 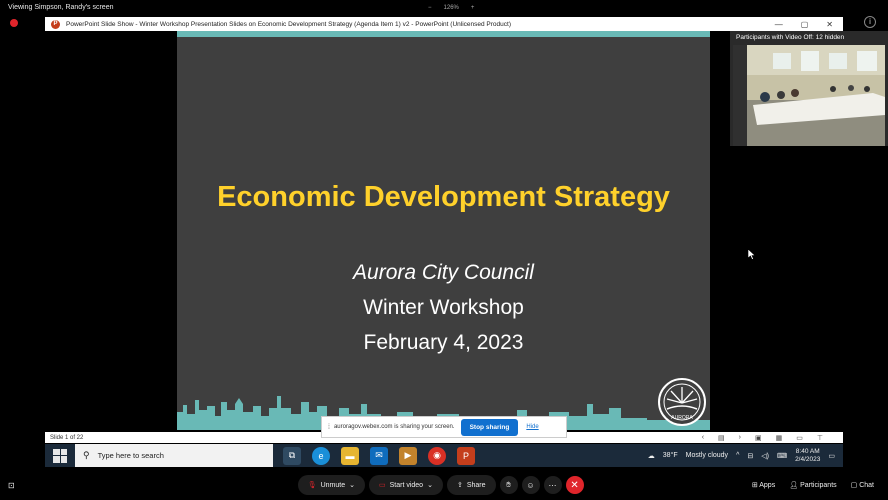 I want to click on participants-video-off-label: Participants with Video Off: 12 hidden, so click(x=790, y=37).